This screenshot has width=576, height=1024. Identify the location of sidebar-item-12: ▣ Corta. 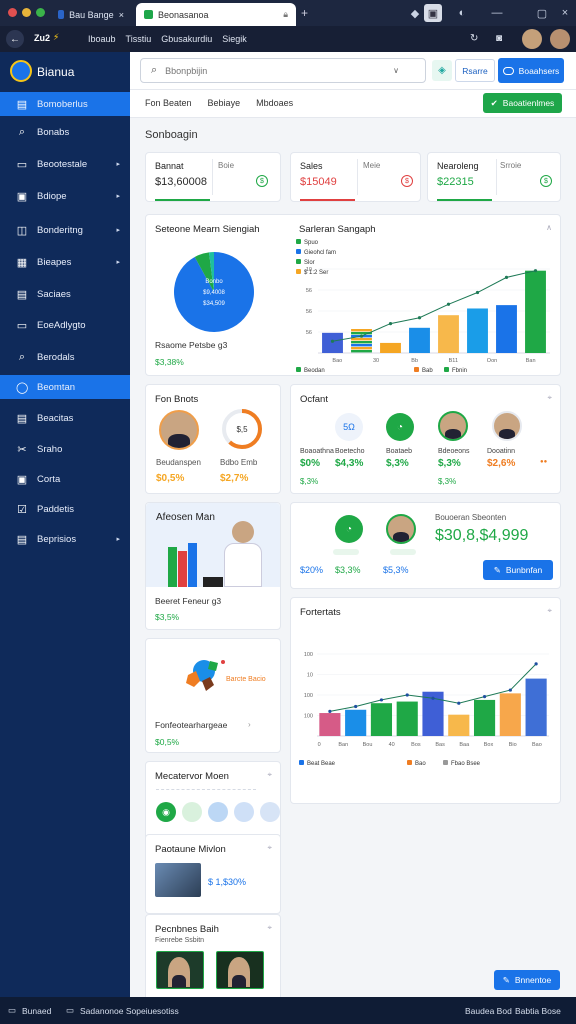
(65, 479).